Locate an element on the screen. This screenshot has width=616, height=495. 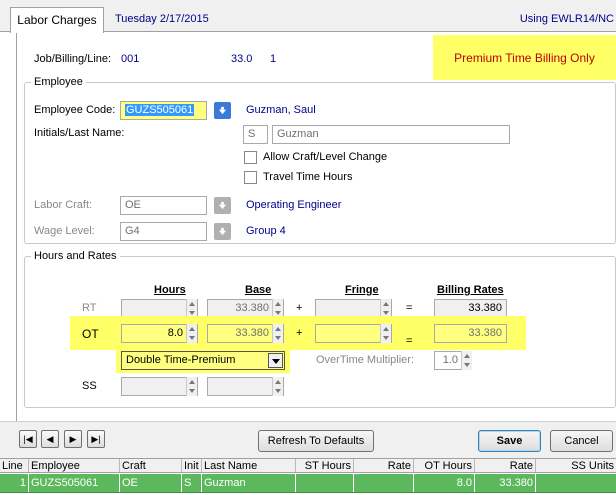
nav-first-button: |◀ is located at coordinates (28, 439).